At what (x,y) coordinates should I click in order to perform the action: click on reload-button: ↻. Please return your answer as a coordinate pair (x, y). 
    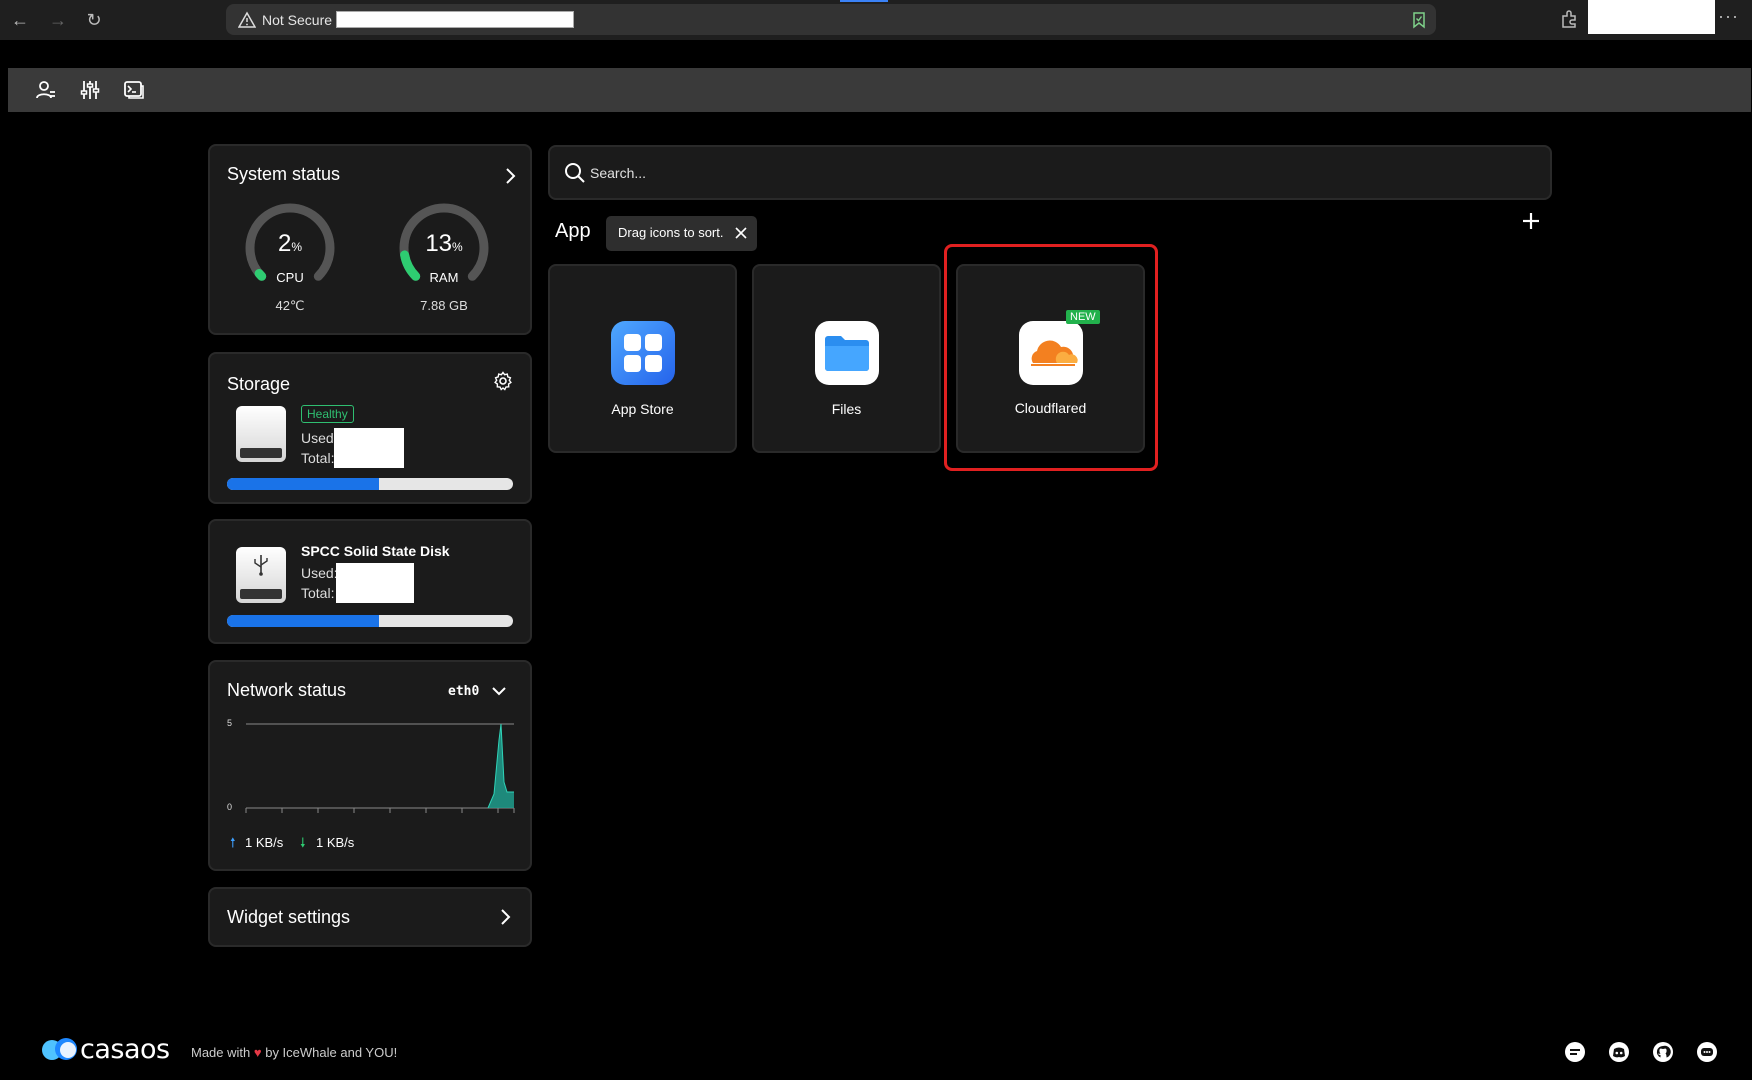
    Looking at the image, I should click on (94, 20).